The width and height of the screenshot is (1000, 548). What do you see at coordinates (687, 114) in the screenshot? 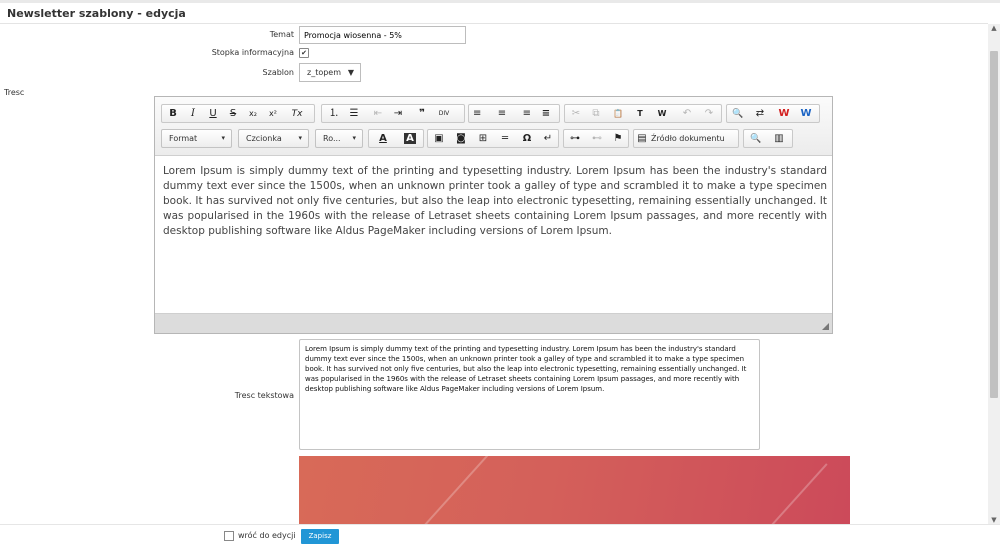
I see `undo-icon: ↶` at bounding box center [687, 114].